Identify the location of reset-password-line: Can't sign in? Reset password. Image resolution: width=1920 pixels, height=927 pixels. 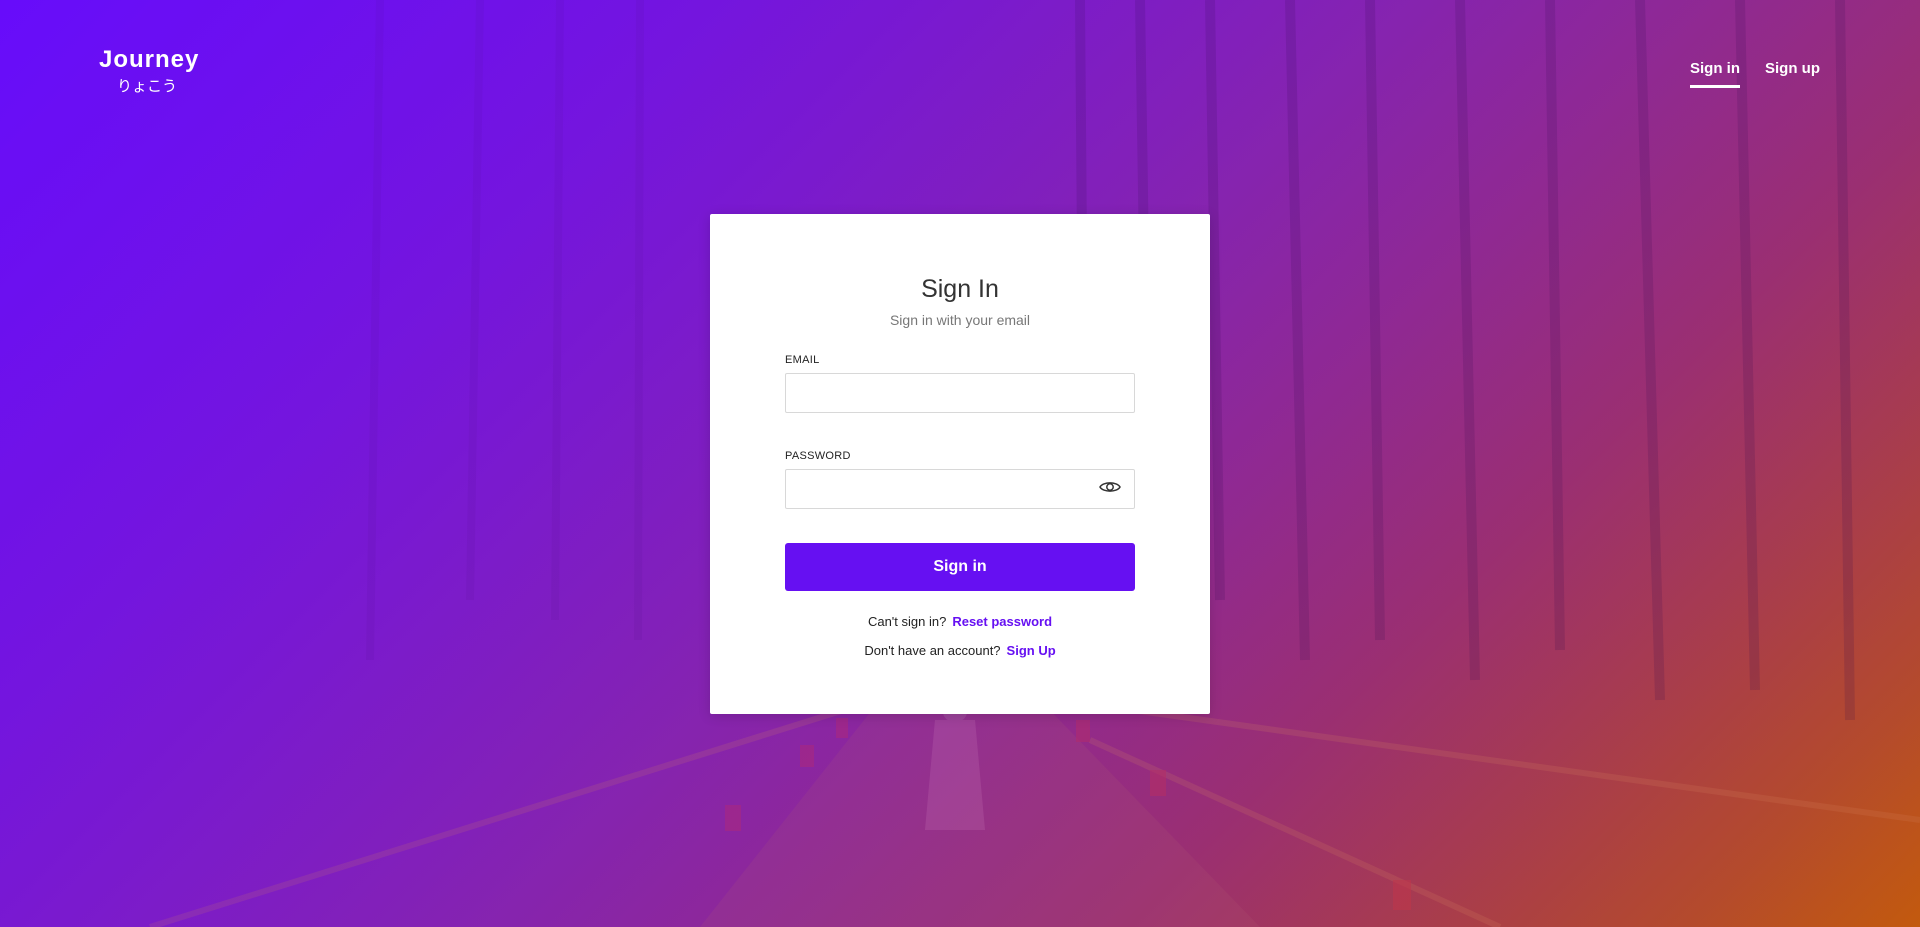
(960, 621).